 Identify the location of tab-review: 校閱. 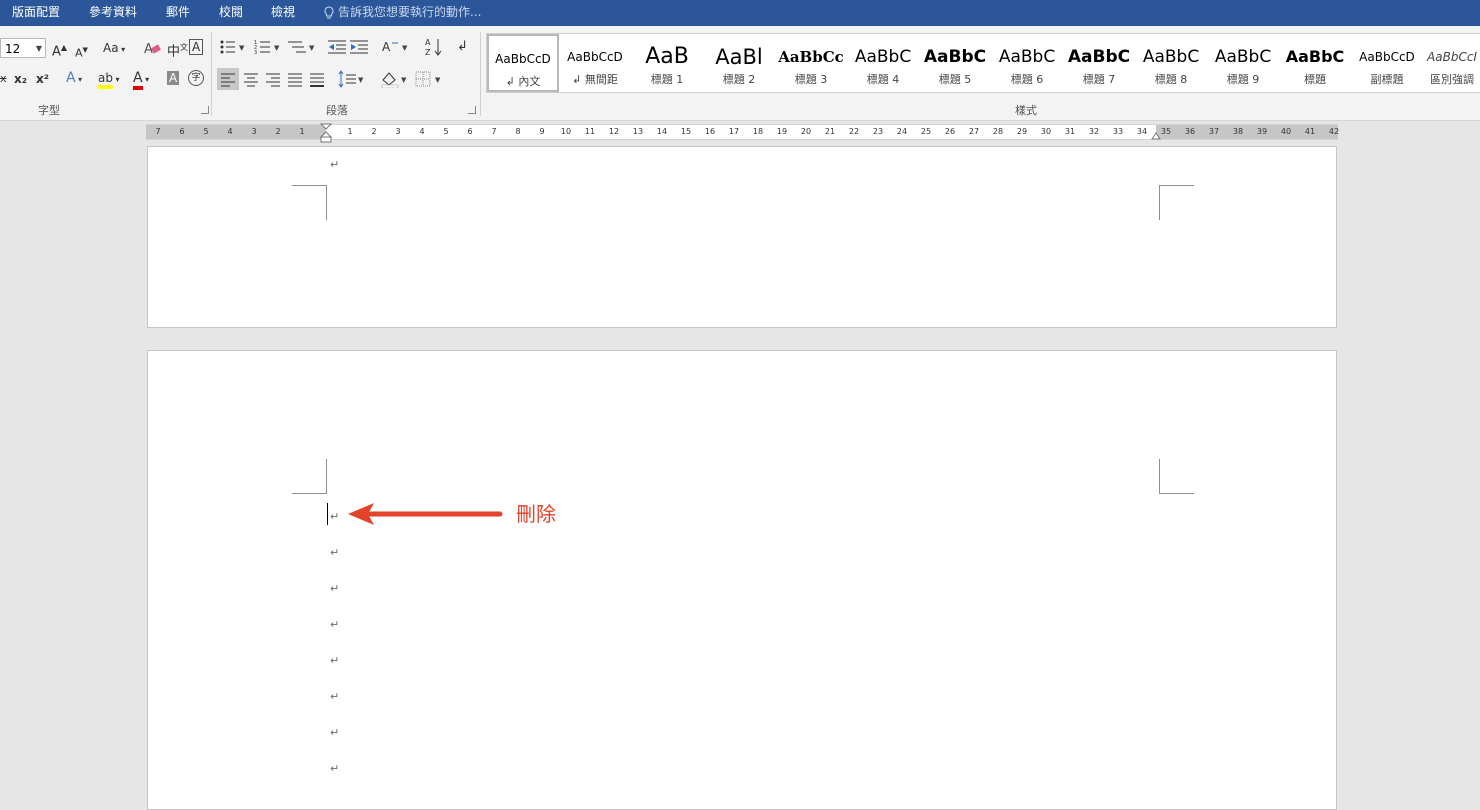
(231, 13).